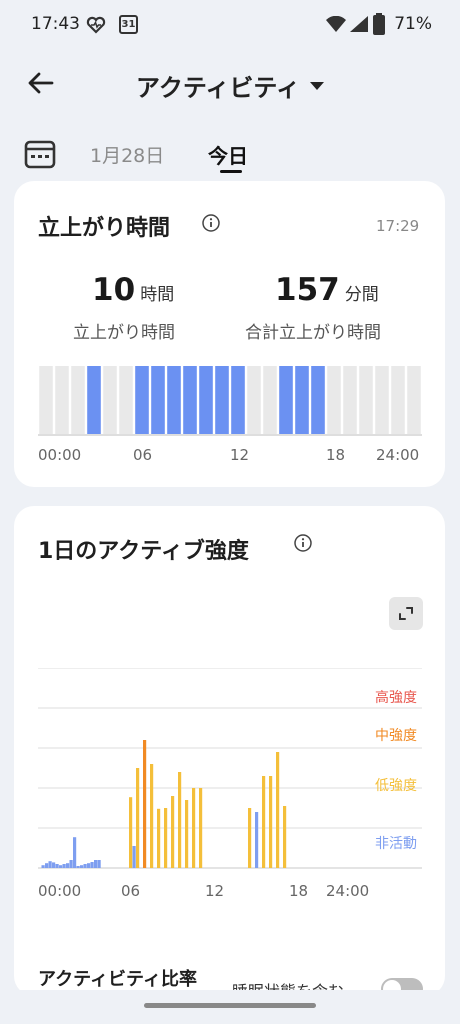  Describe the element at coordinates (307, 290) in the screenshot. I see `standing-minutes-value: 157` at that location.